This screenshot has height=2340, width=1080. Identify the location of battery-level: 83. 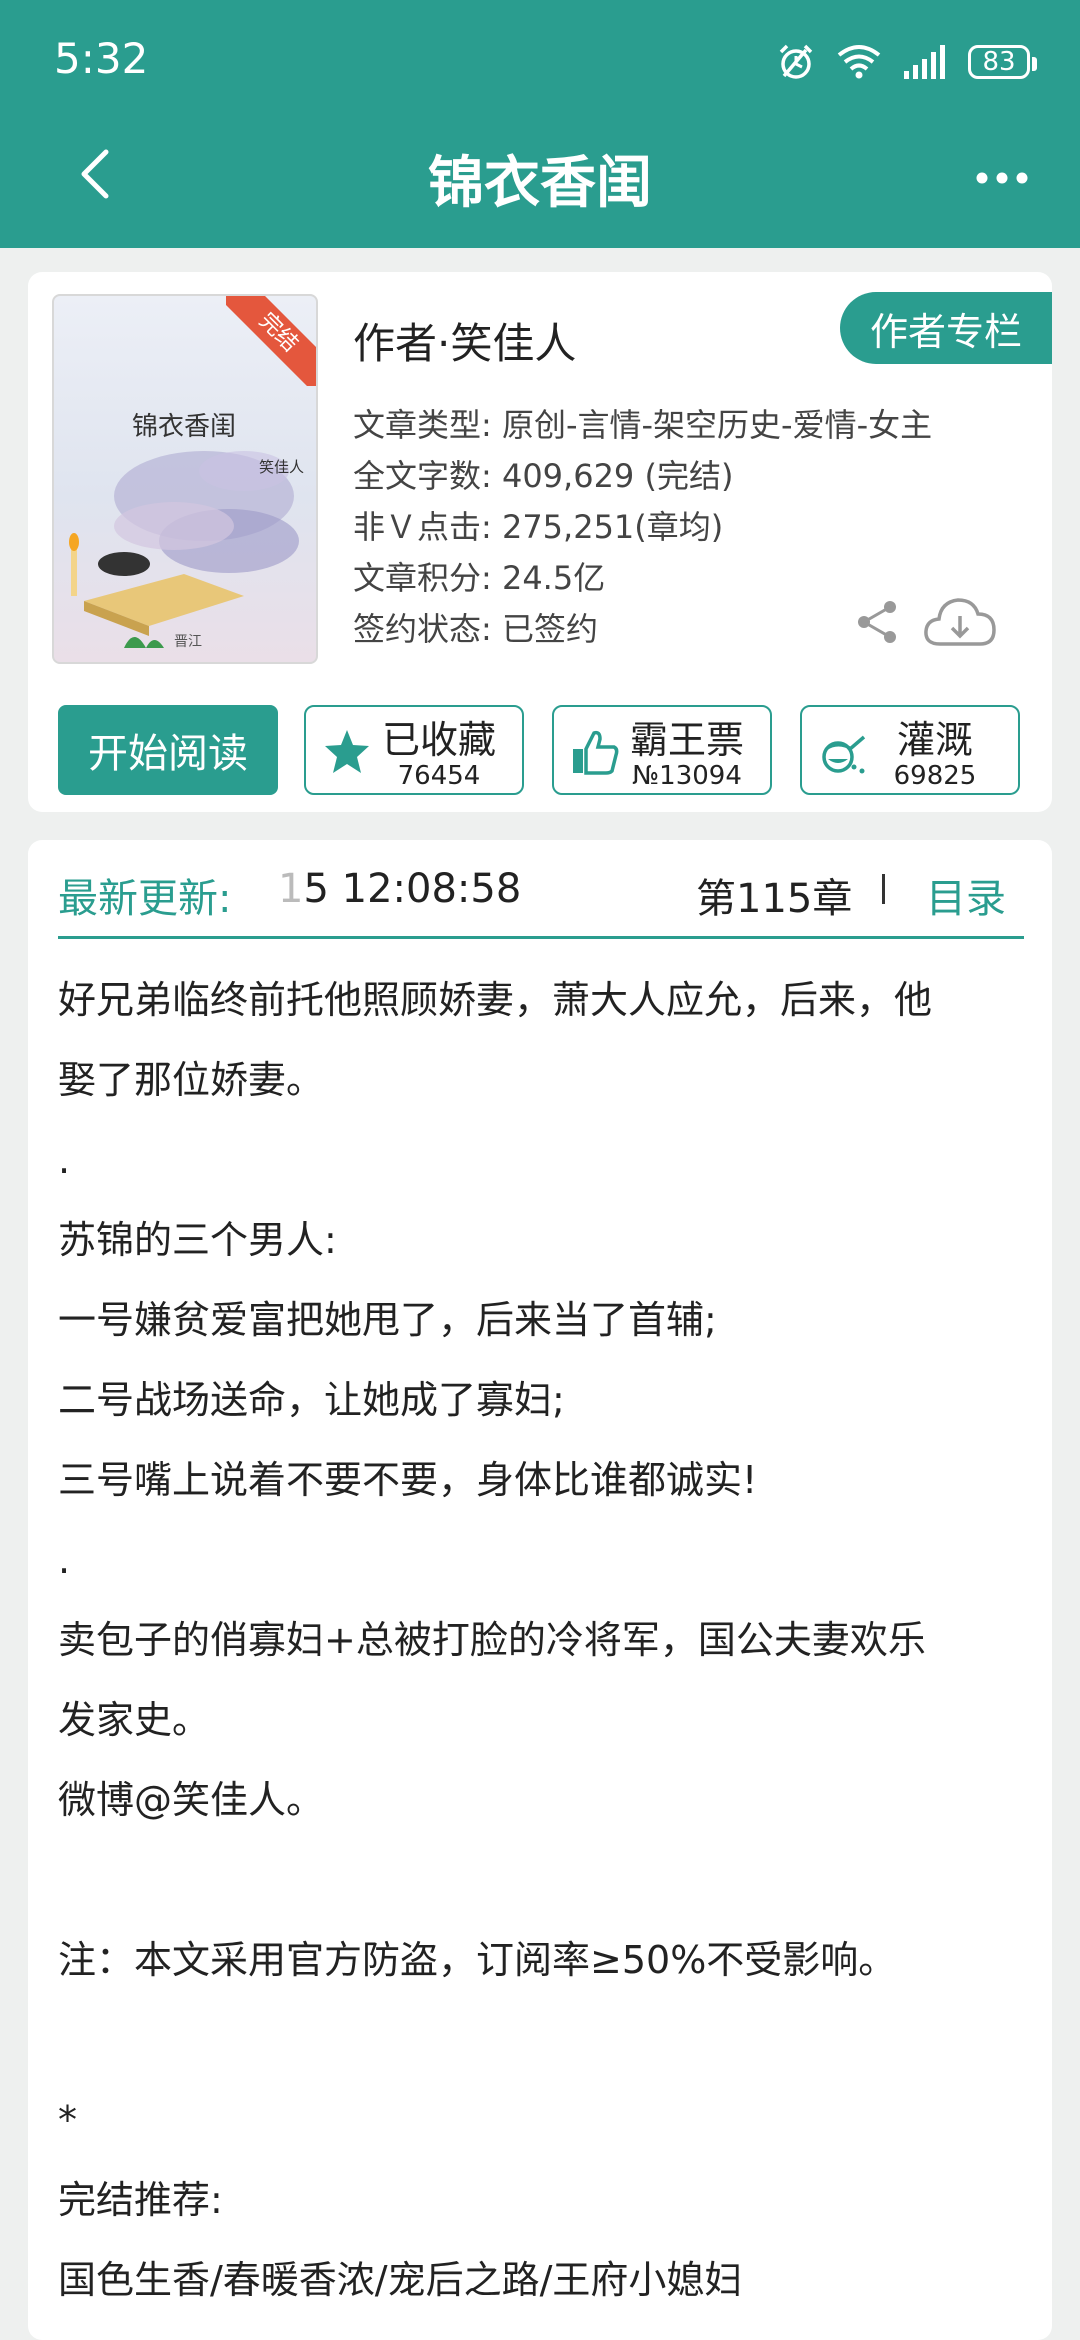
(999, 62).